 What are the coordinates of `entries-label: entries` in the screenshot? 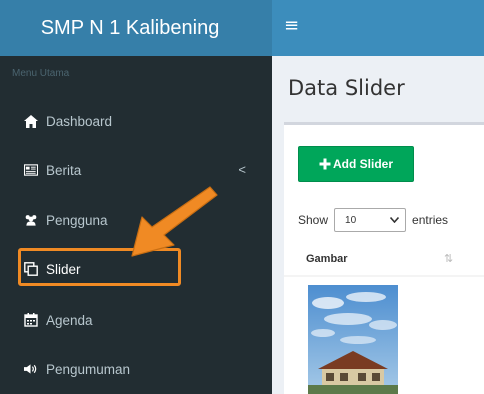 It's located at (430, 220).